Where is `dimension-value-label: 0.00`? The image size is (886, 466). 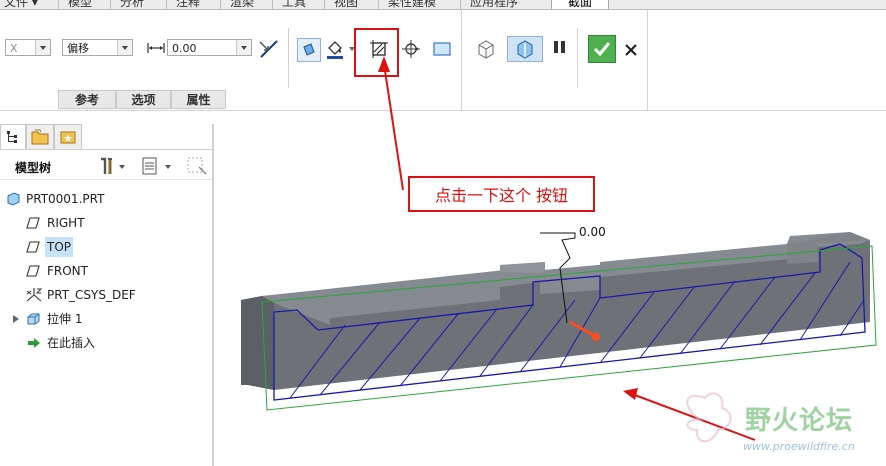 dimension-value-label: 0.00 is located at coordinates (592, 232).